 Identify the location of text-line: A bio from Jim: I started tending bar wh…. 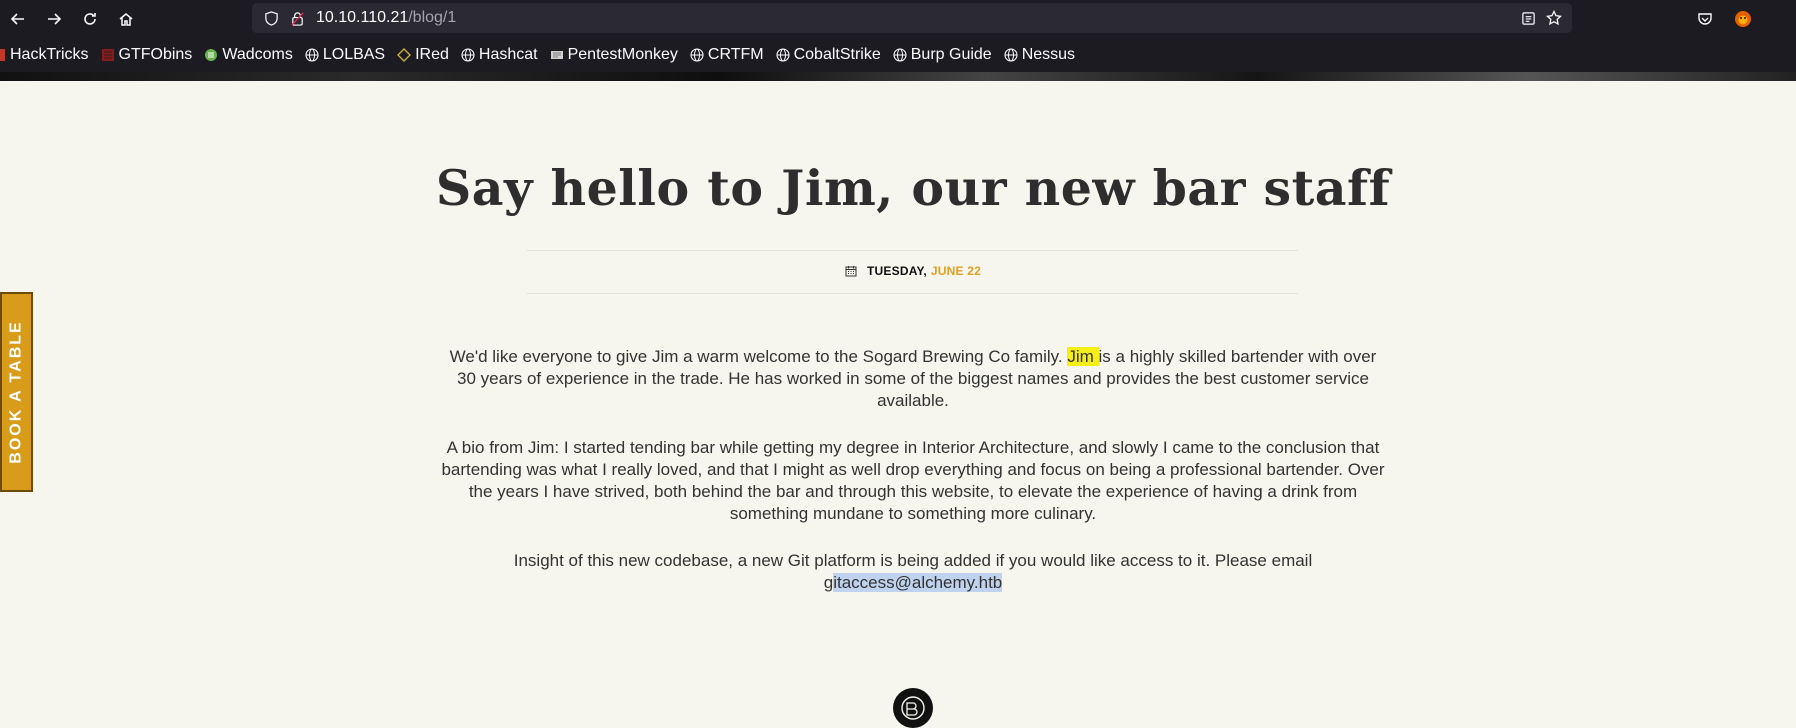
(913, 447).